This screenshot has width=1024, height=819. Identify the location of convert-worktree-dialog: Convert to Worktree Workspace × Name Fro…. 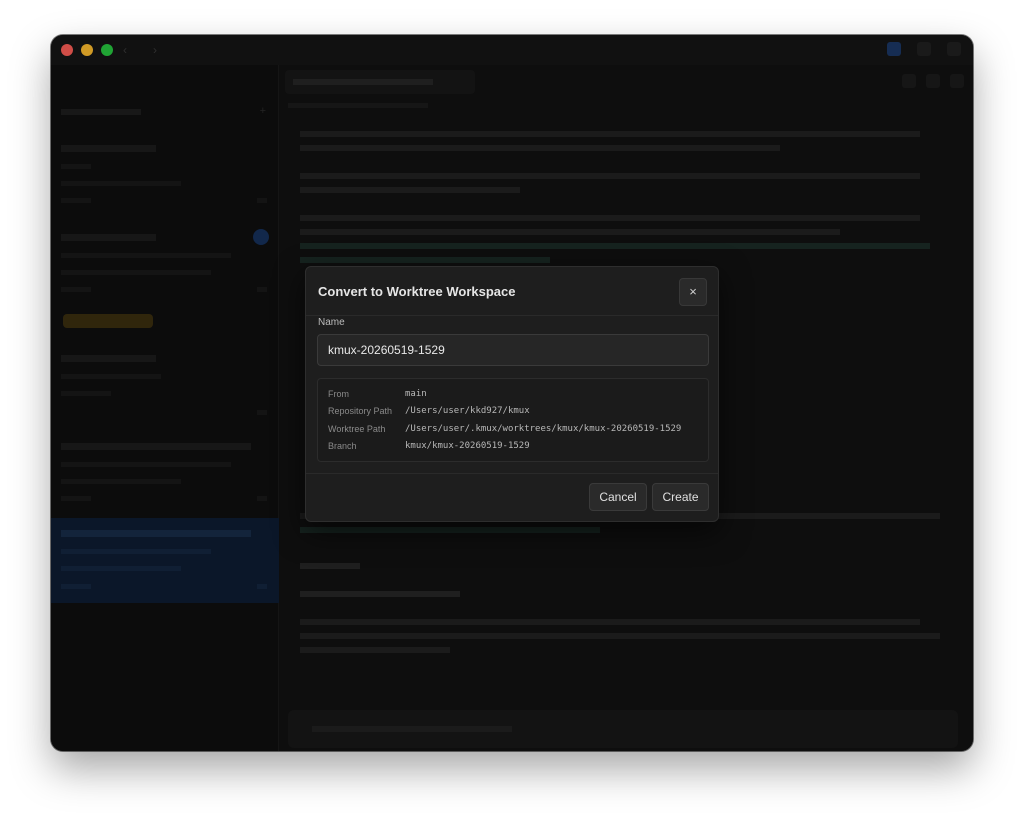
(512, 394).